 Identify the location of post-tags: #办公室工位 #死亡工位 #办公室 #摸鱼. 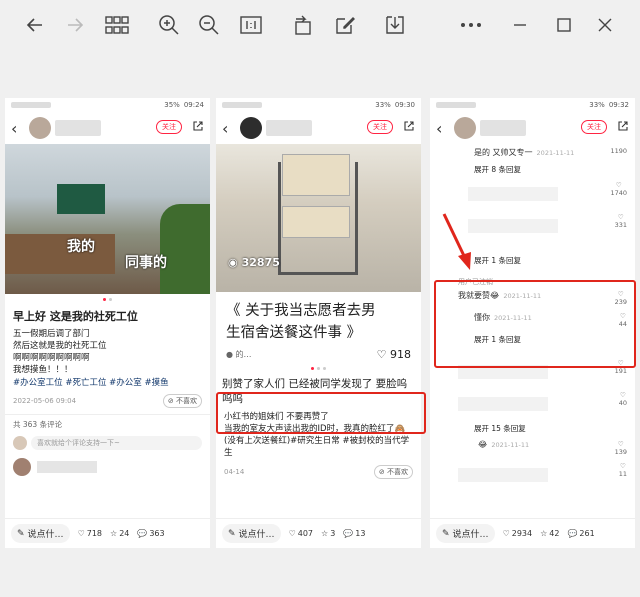
(107, 382).